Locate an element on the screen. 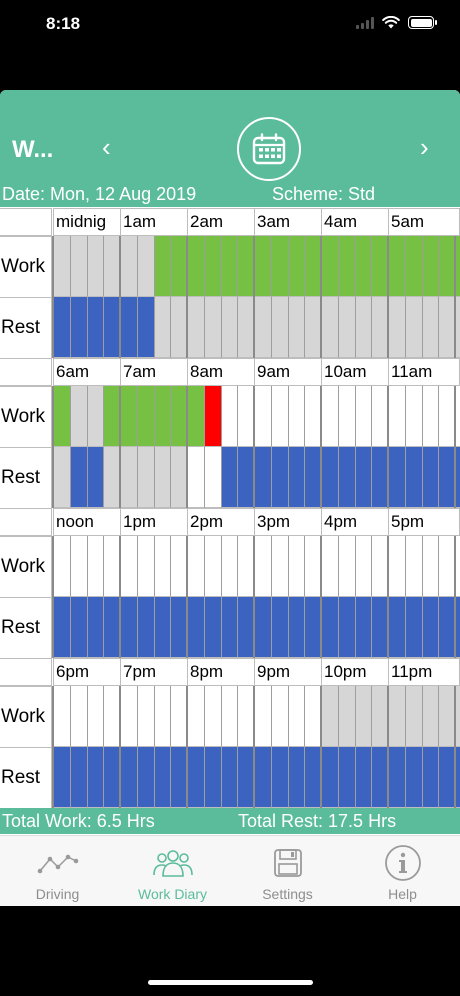  tab-settings: Settings is located at coordinates (287, 871).